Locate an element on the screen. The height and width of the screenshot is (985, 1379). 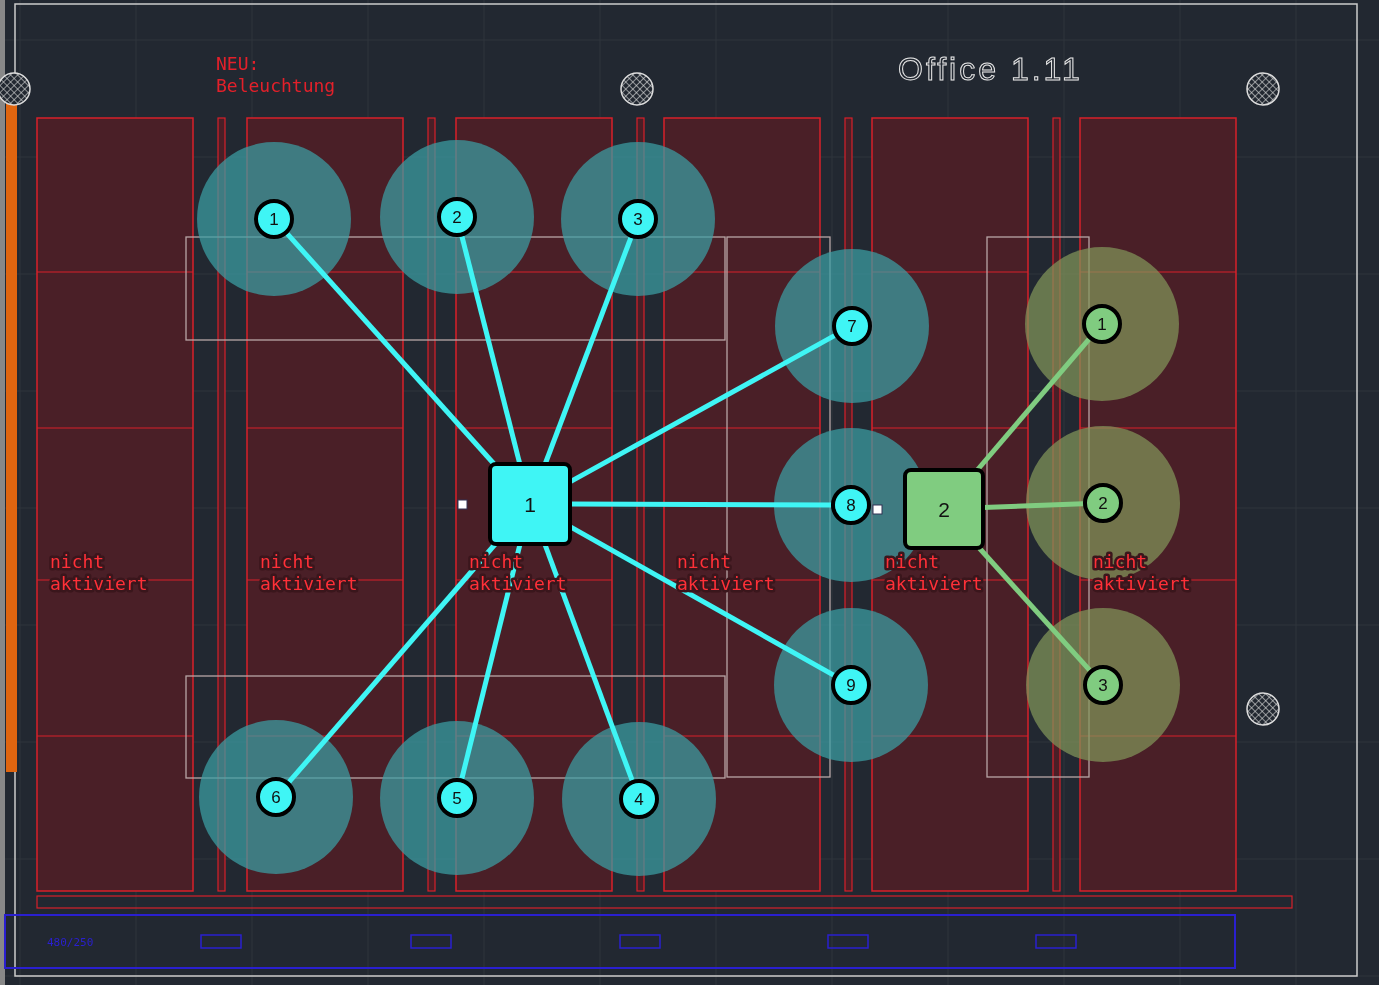
numbered-node: 5 is located at coordinates (457, 798).